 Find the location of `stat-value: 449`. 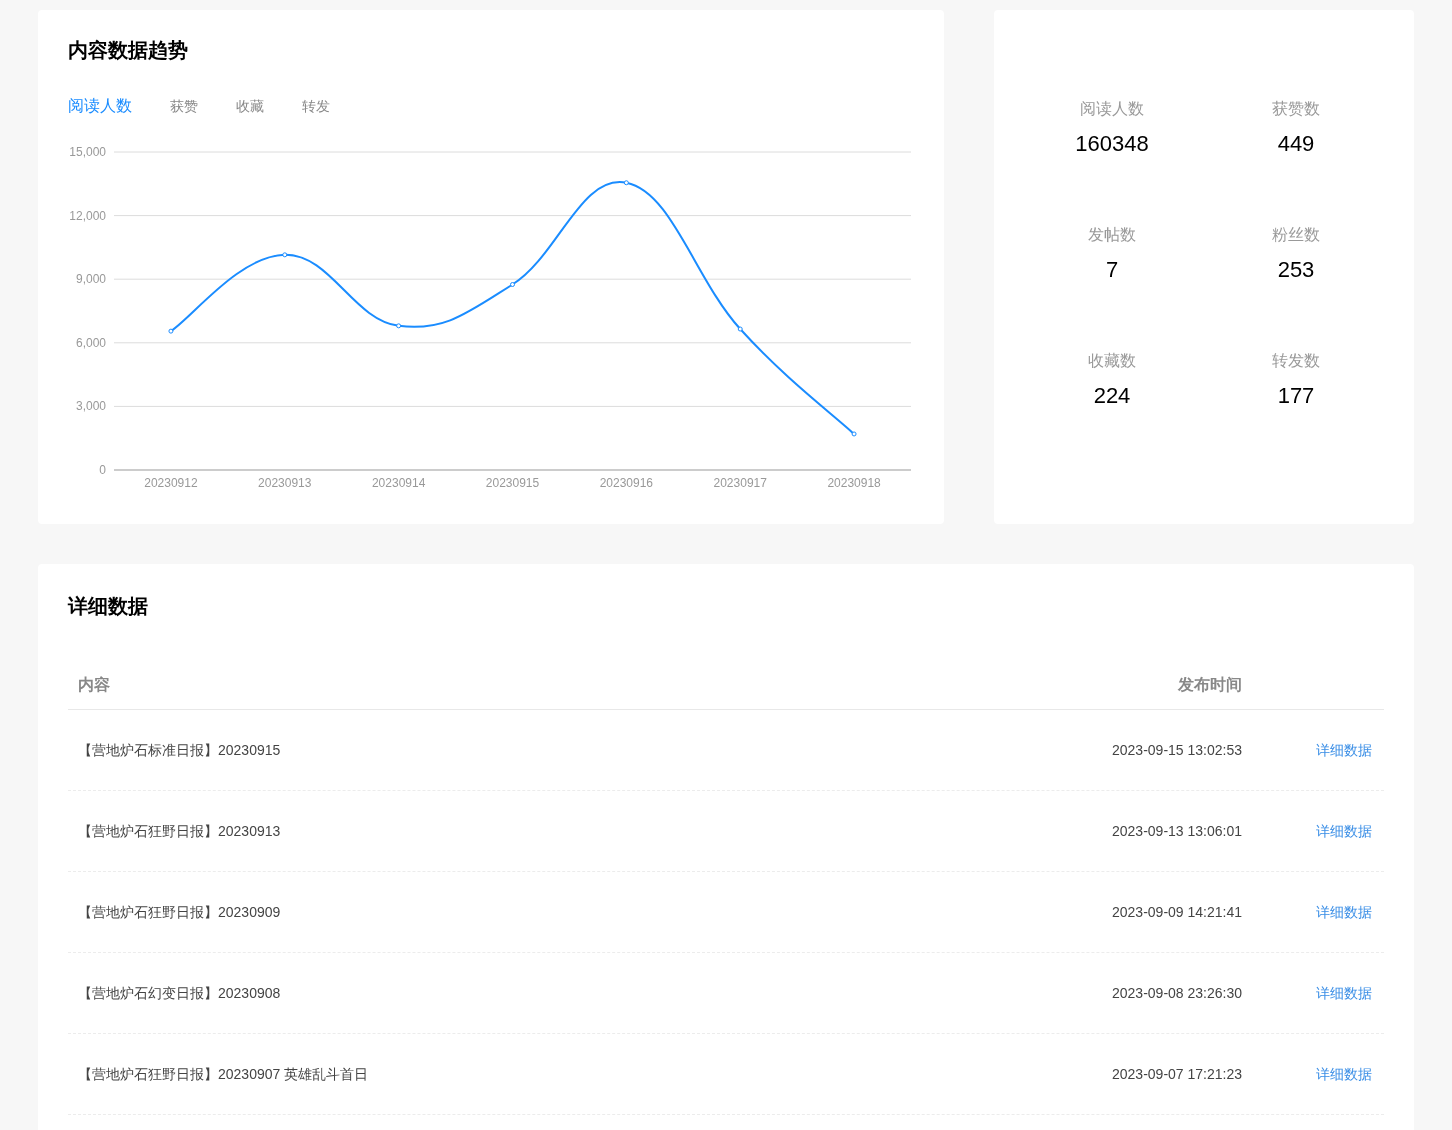

stat-value: 449 is located at coordinates (1296, 144).